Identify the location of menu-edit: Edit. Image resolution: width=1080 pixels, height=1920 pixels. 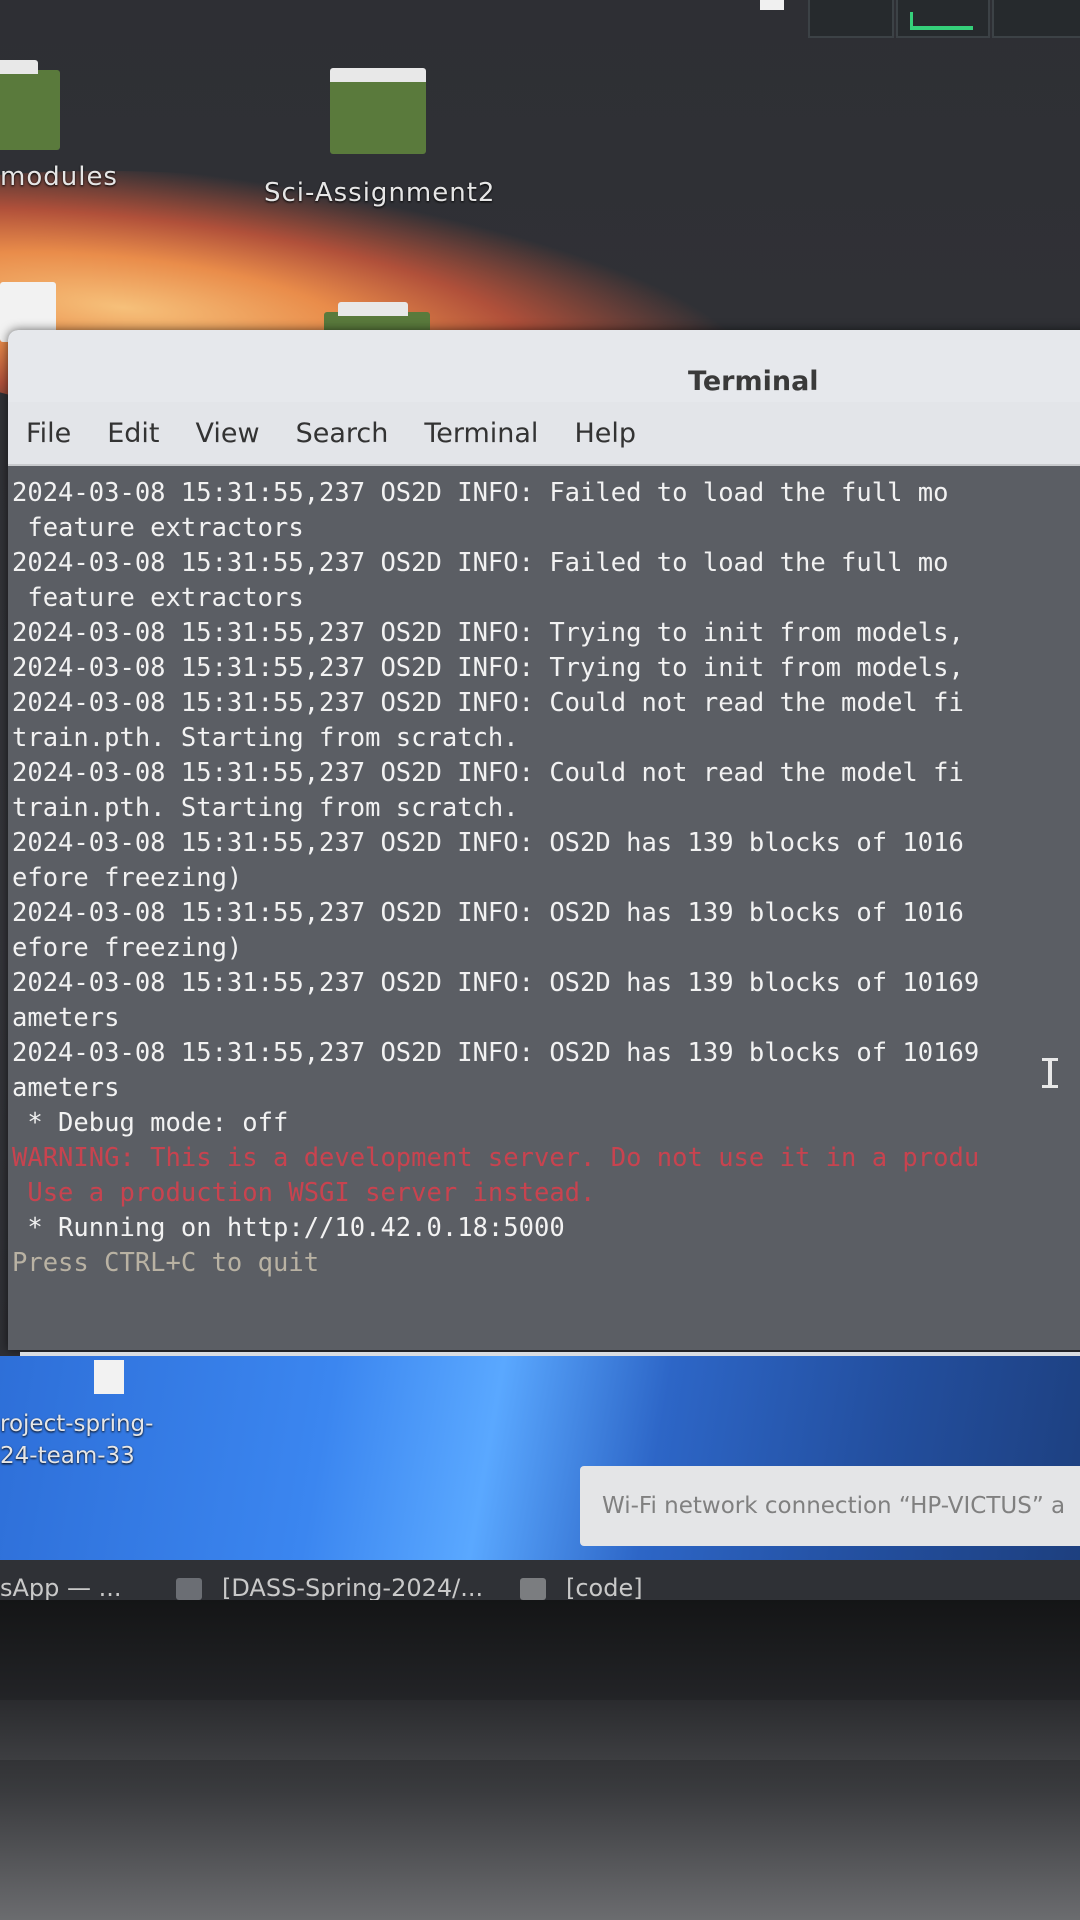
(133, 433).